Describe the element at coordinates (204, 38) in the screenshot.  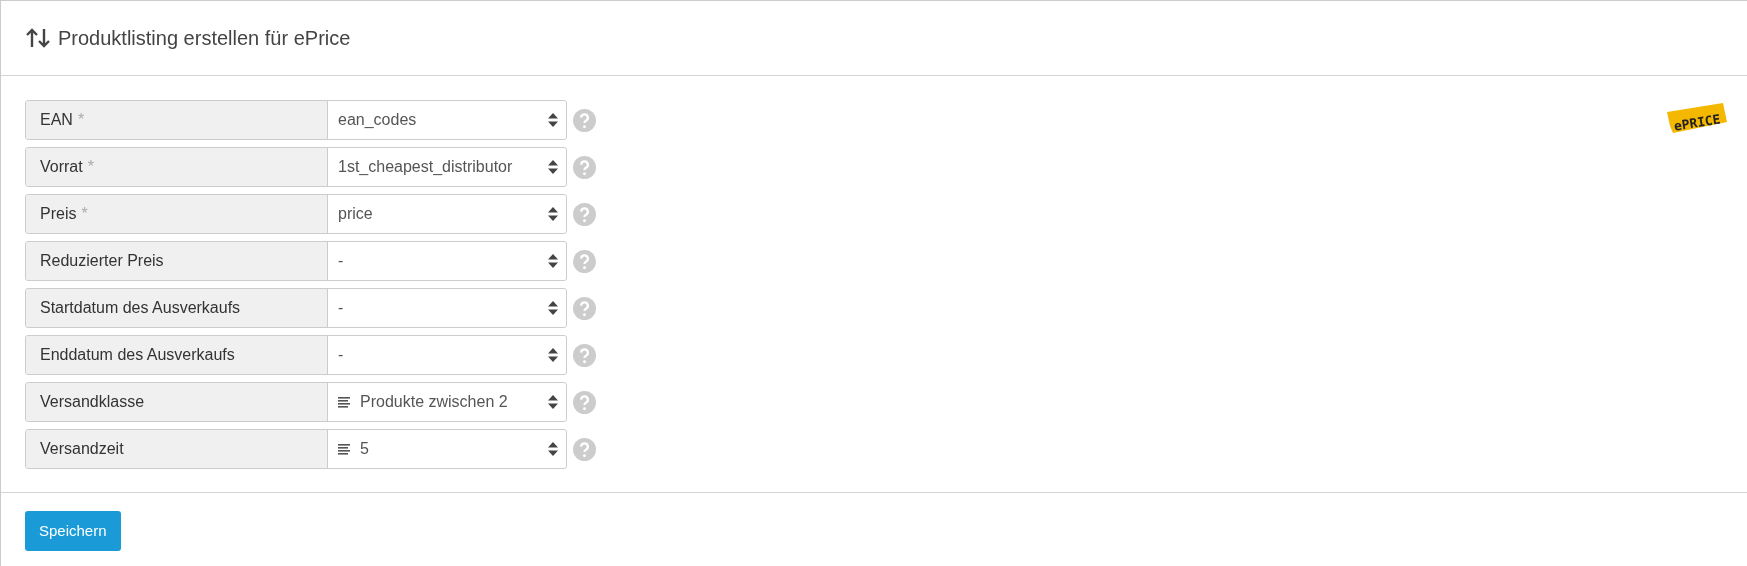
I see `panel-title: Produktlisting erstellen für ePrice` at that location.